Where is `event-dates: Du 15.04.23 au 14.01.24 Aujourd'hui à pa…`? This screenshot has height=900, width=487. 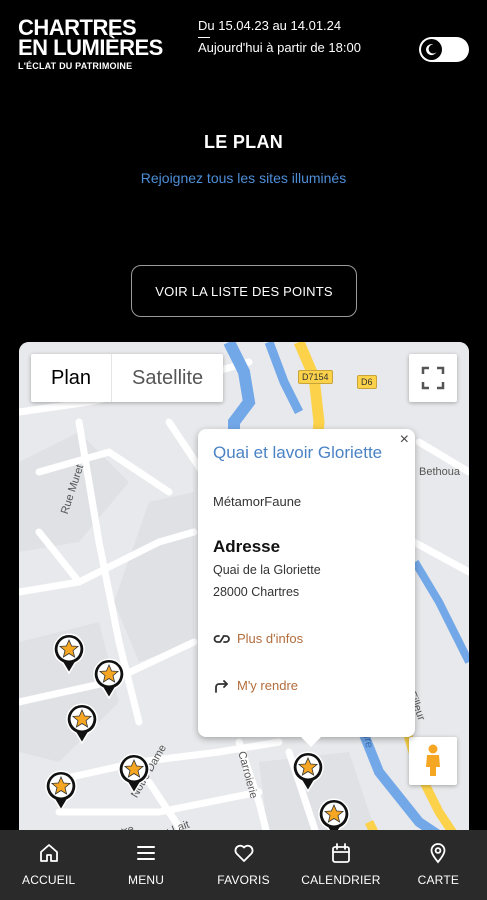 event-dates: Du 15.04.23 au 14.01.24 Aujourd'hui à pa… is located at coordinates (279, 37).